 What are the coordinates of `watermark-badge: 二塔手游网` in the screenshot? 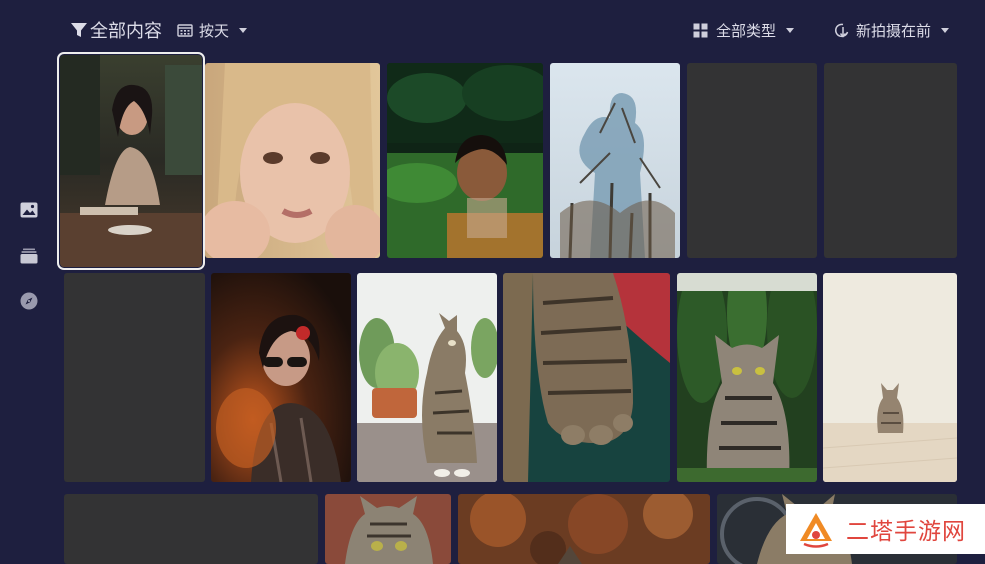 It's located at (885, 529).